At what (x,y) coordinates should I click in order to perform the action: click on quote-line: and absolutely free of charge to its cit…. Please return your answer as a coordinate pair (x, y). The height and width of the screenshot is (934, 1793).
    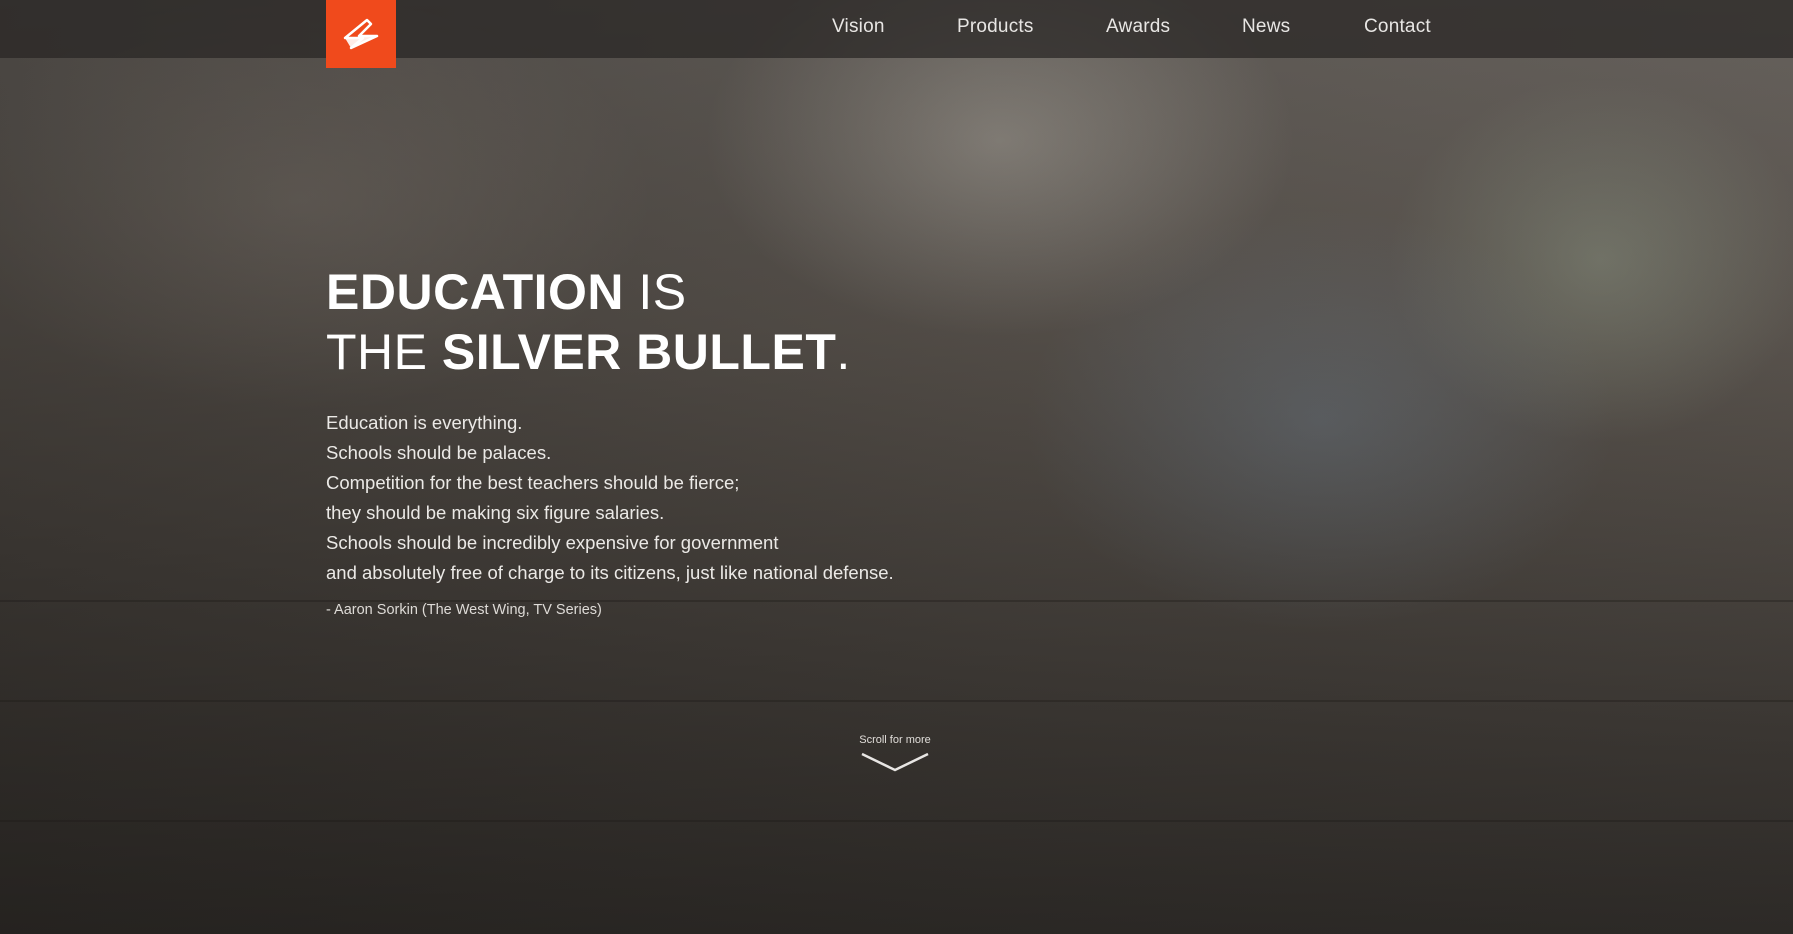
    Looking at the image, I should click on (610, 572).